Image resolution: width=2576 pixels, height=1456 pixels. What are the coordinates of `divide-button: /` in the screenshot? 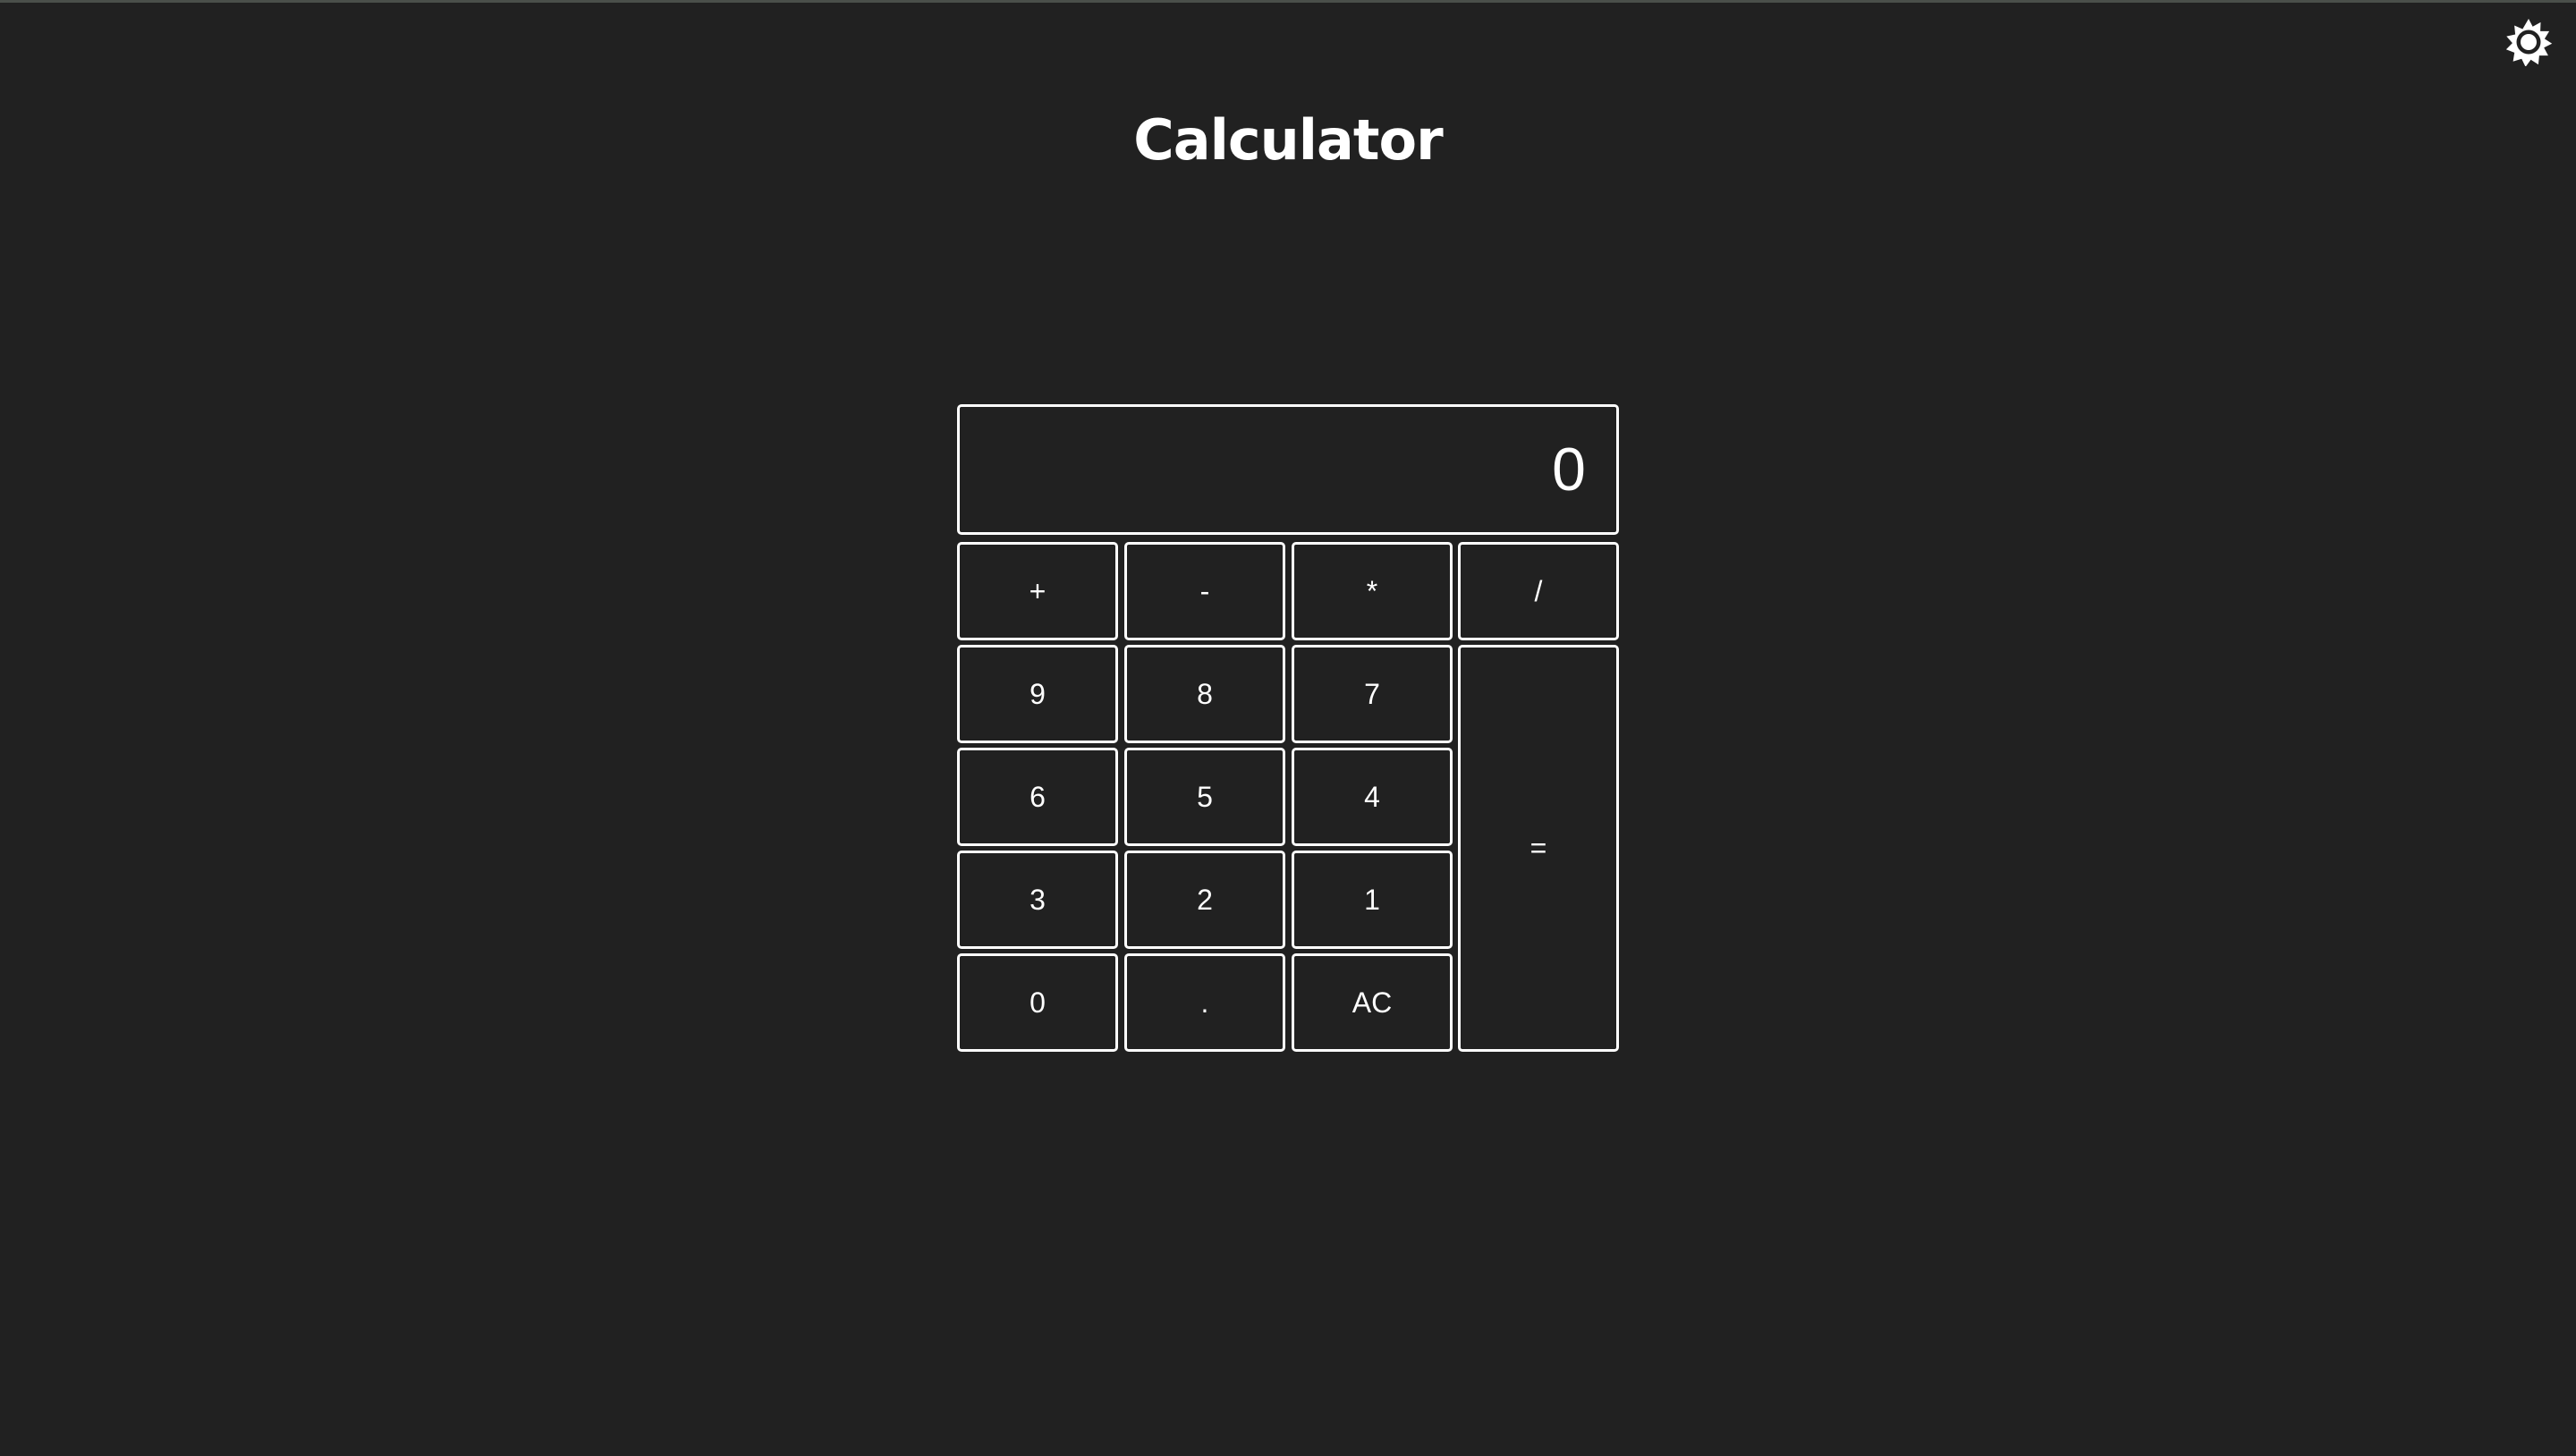 It's located at (1538, 591).